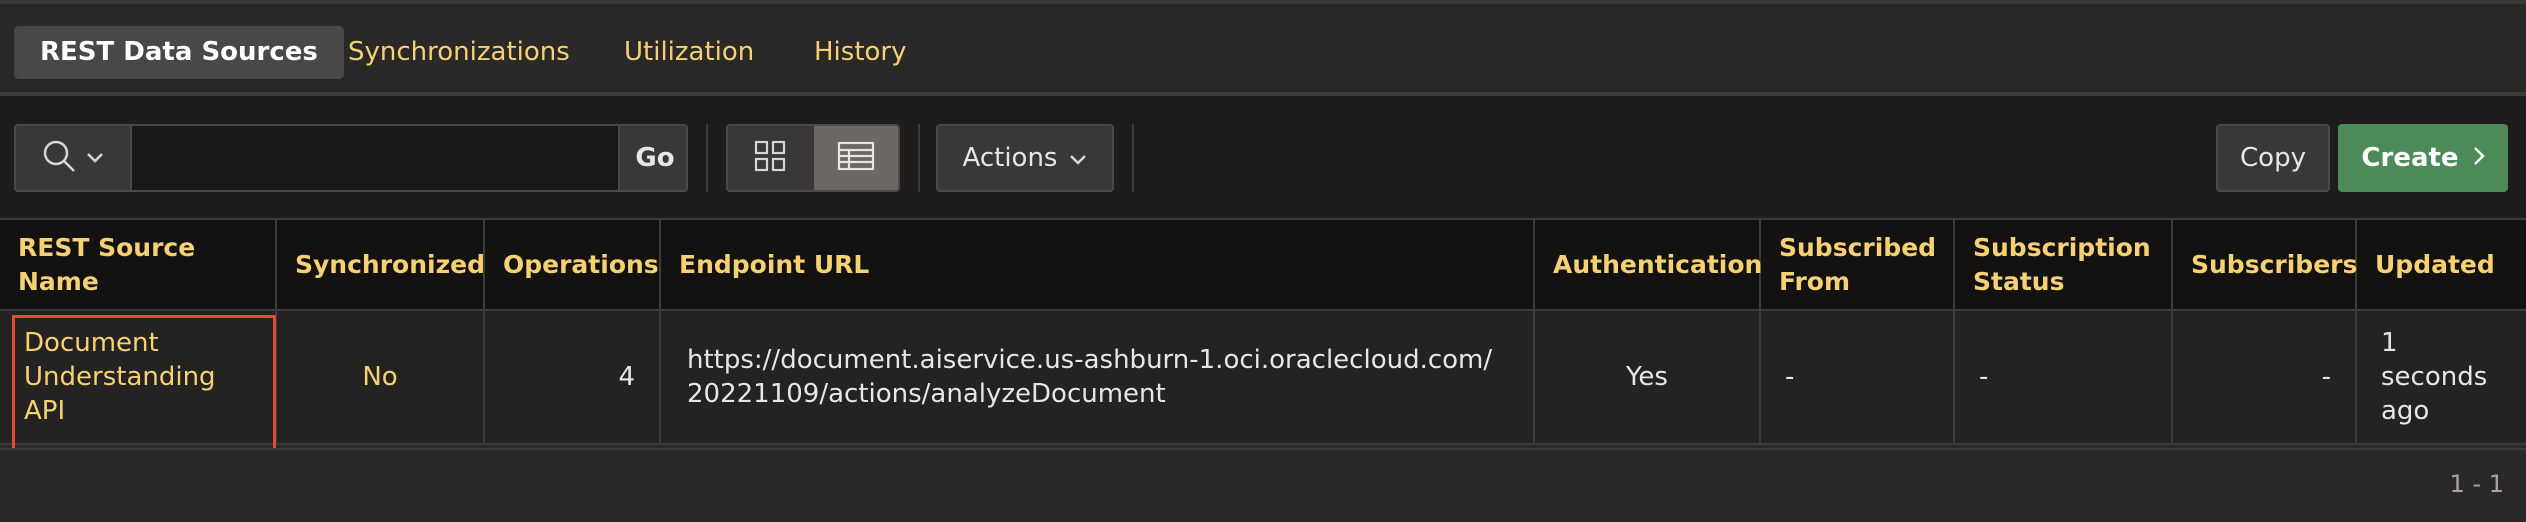  What do you see at coordinates (2063, 377) in the screenshot?
I see `subscription-status-cell: -` at bounding box center [2063, 377].